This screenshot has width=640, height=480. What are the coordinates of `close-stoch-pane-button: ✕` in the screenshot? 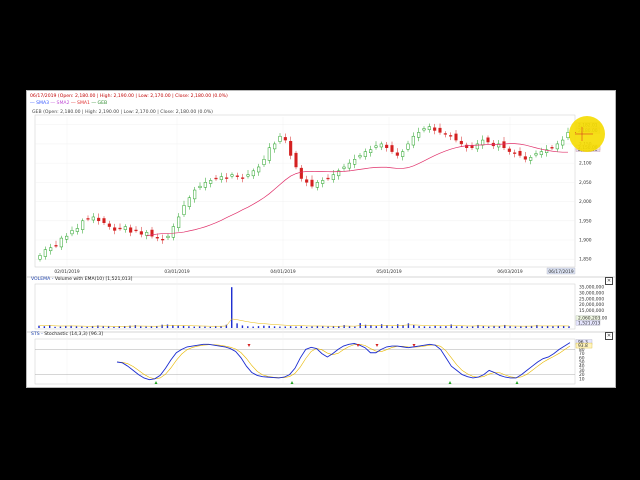 It's located at (609, 336).